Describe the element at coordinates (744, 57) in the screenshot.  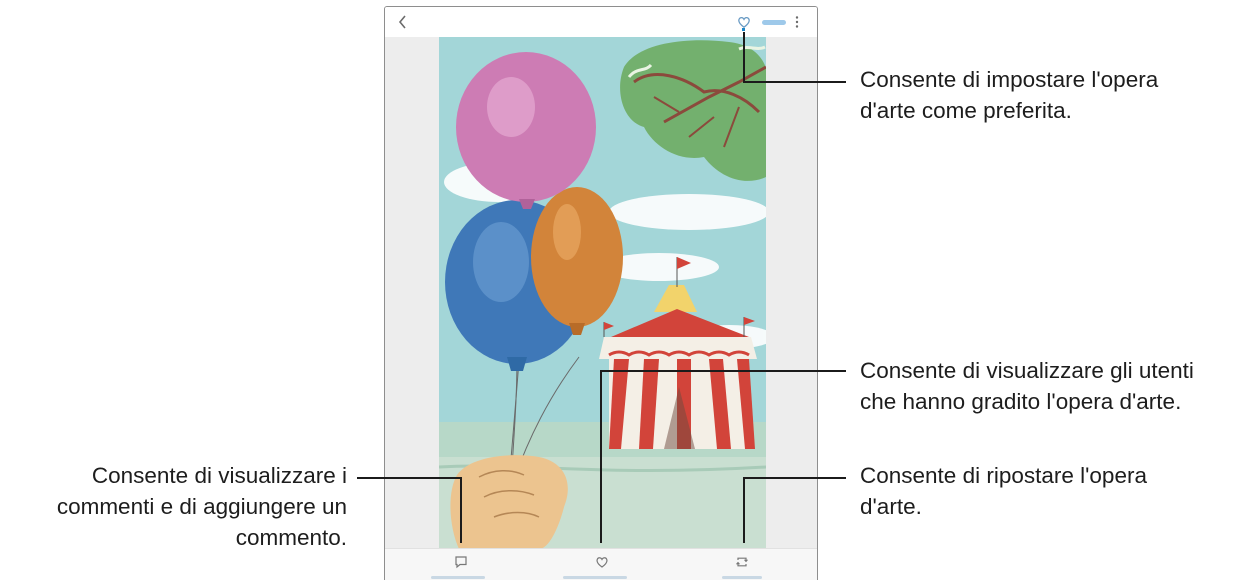
I see `leader-line-favorite` at that location.